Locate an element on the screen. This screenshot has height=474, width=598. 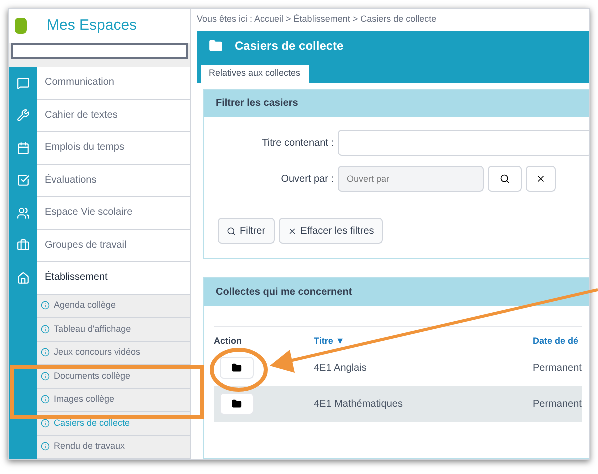
sidebar-subitem: Rendu de travaux is located at coordinates (113, 447).